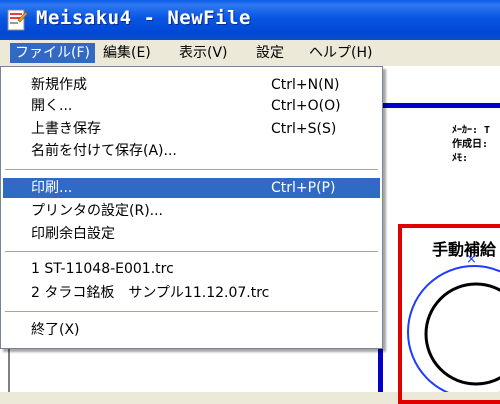  Describe the element at coordinates (462, 334) in the screenshot. I see `inner-black-circle` at that location.